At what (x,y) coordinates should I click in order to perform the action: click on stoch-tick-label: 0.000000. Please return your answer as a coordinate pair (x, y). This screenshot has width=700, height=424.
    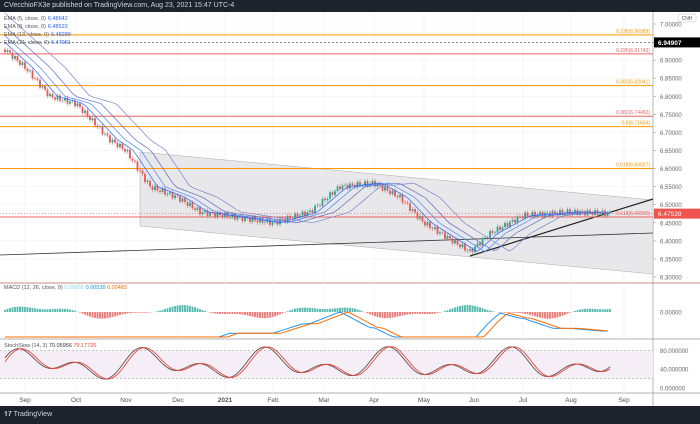
    Looking at the image, I should click on (673, 390).